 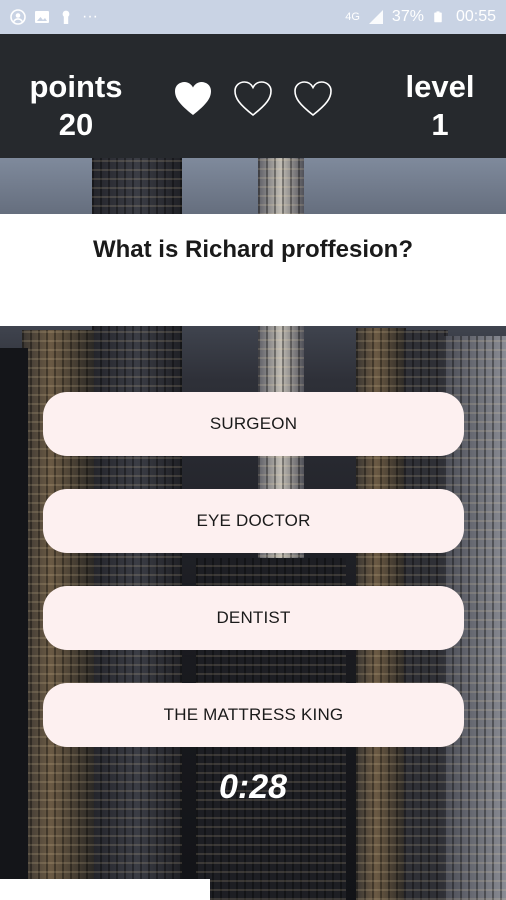 What do you see at coordinates (193, 99) in the screenshot?
I see `heart-filled-icon` at bounding box center [193, 99].